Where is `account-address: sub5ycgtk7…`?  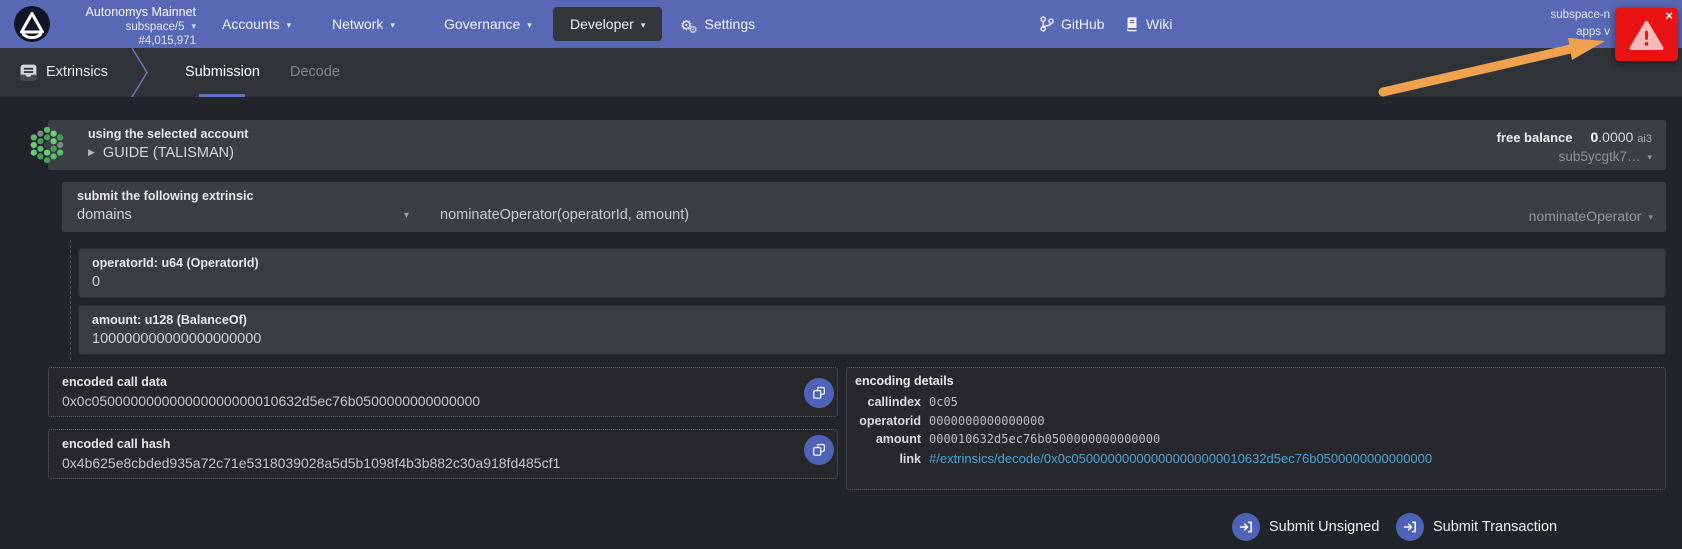 account-address: sub5ycgtk7… is located at coordinates (1599, 156).